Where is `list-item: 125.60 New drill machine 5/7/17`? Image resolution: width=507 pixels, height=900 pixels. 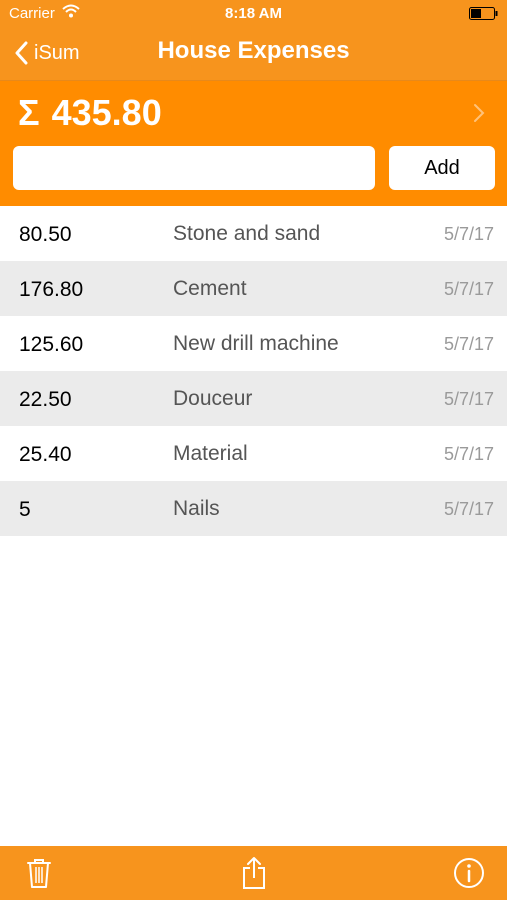 list-item: 125.60 New drill machine 5/7/17 is located at coordinates (253, 343).